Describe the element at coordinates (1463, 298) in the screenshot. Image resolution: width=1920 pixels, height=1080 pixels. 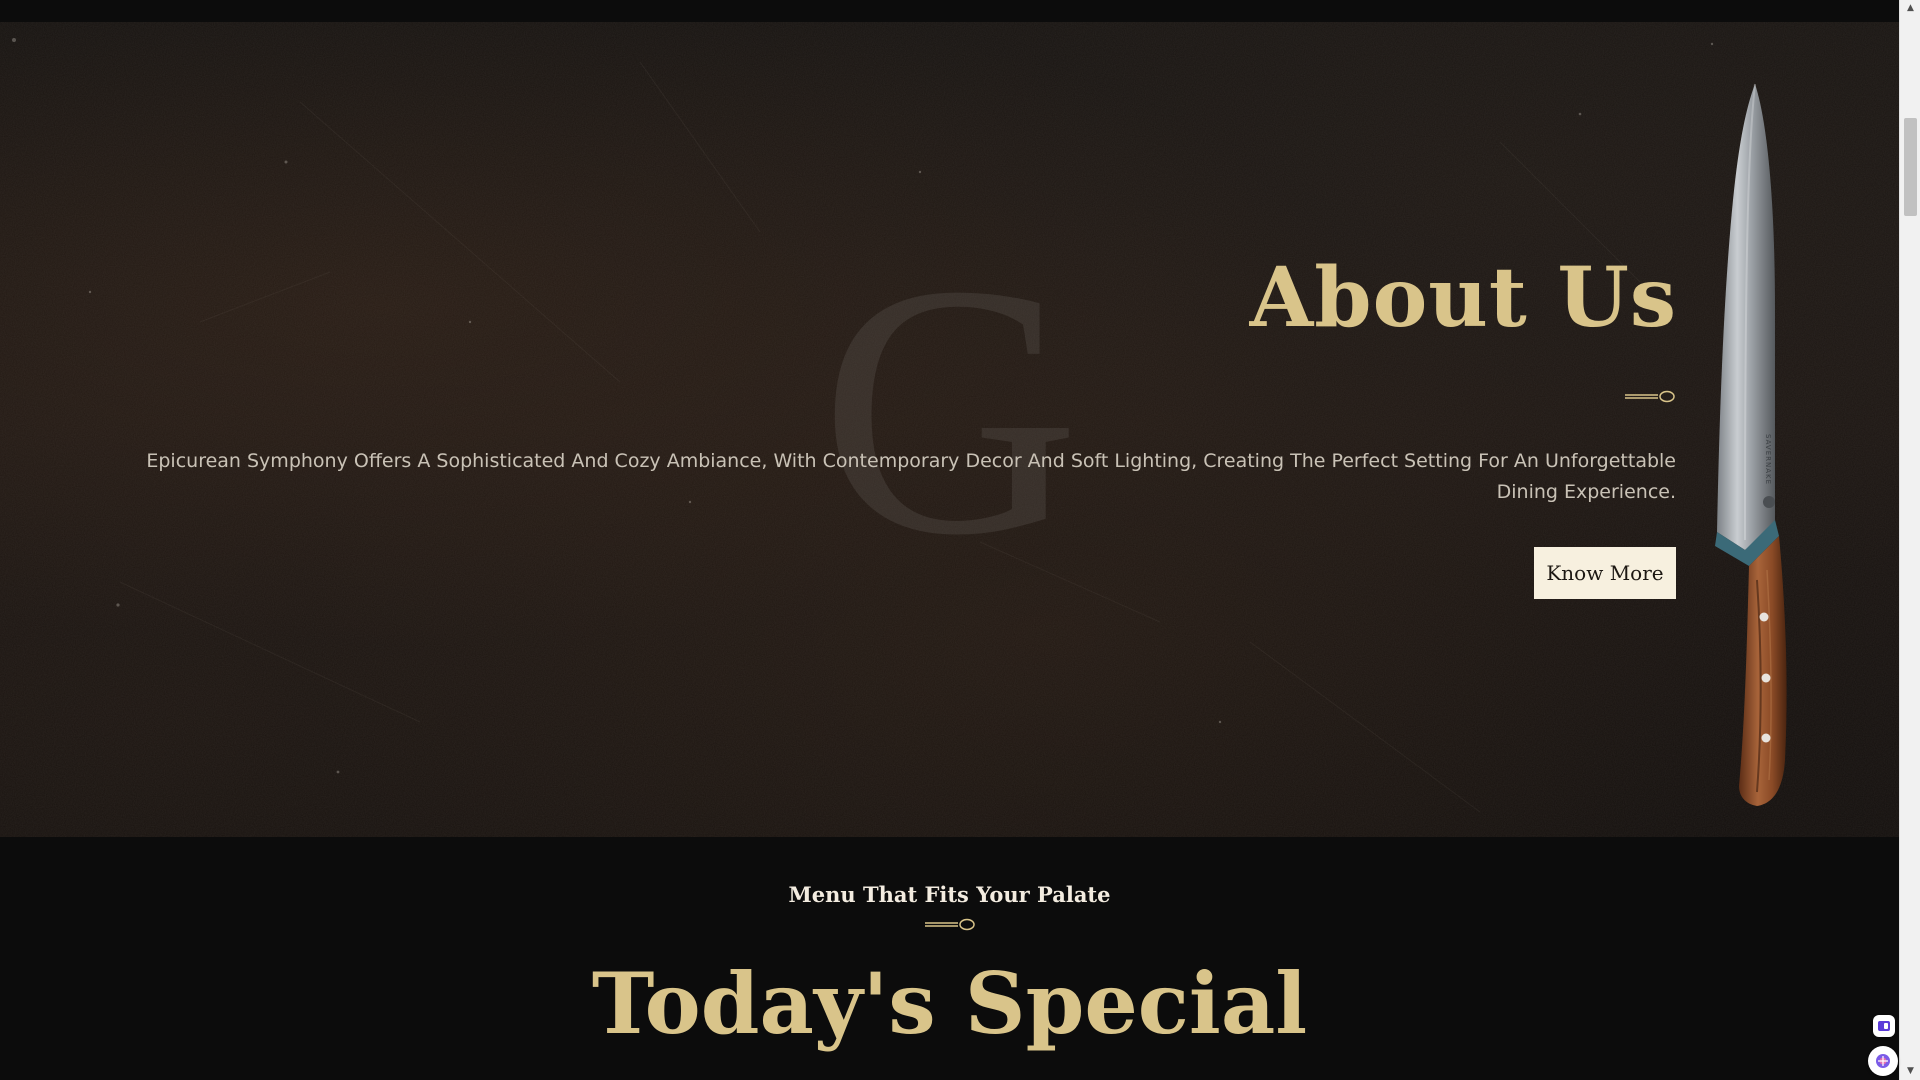
I see `about-title: About Us` at that location.